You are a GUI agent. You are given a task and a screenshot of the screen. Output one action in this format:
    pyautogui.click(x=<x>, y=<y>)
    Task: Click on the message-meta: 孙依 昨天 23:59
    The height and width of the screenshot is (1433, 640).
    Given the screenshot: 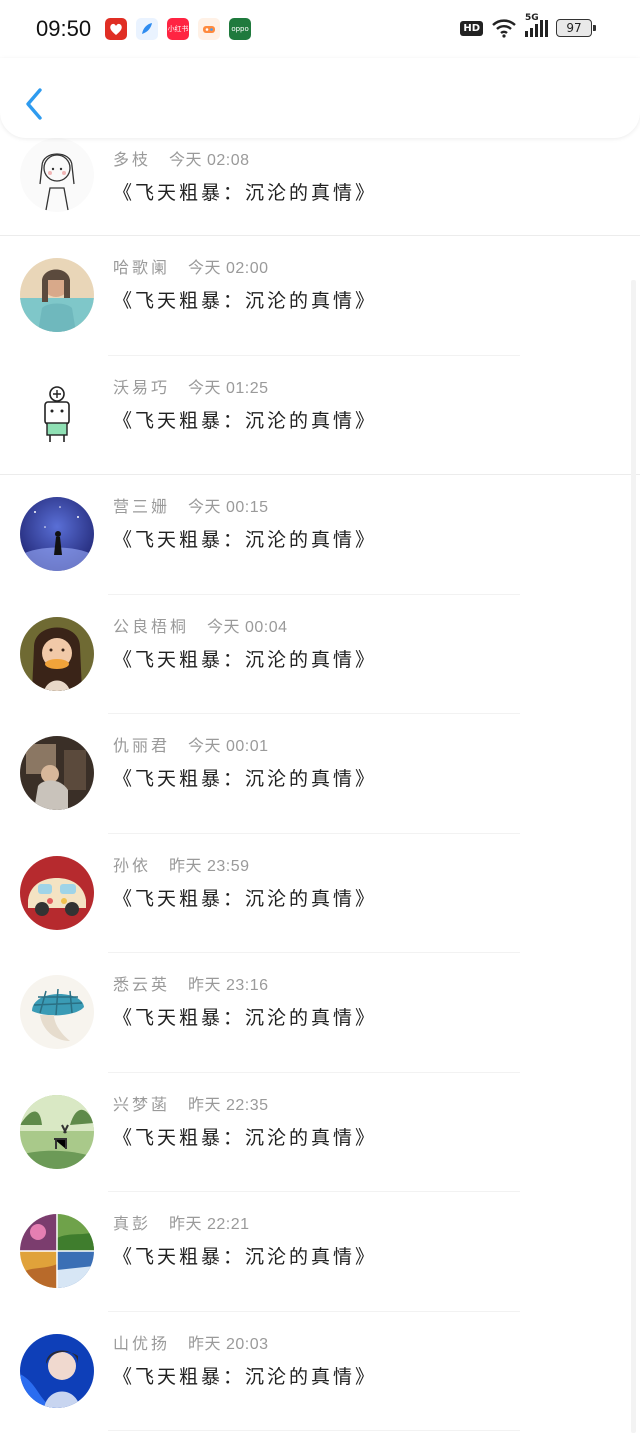 What is the action you would take?
    pyautogui.click(x=181, y=864)
    